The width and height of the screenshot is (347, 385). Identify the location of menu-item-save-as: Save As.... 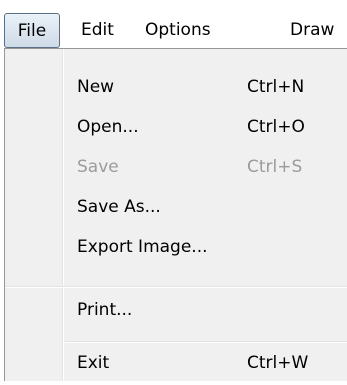
(176, 209).